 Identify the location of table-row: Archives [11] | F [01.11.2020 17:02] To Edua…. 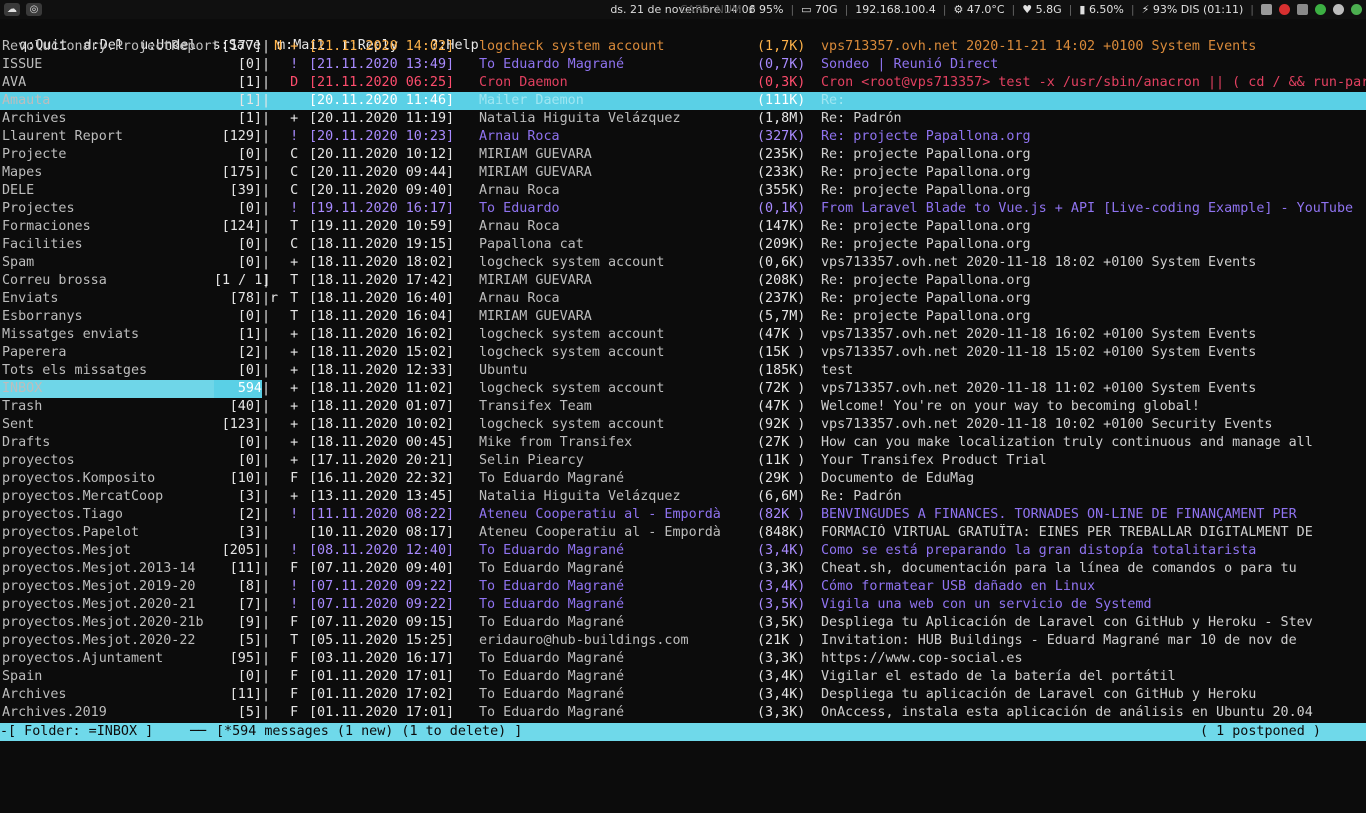
(683, 695).